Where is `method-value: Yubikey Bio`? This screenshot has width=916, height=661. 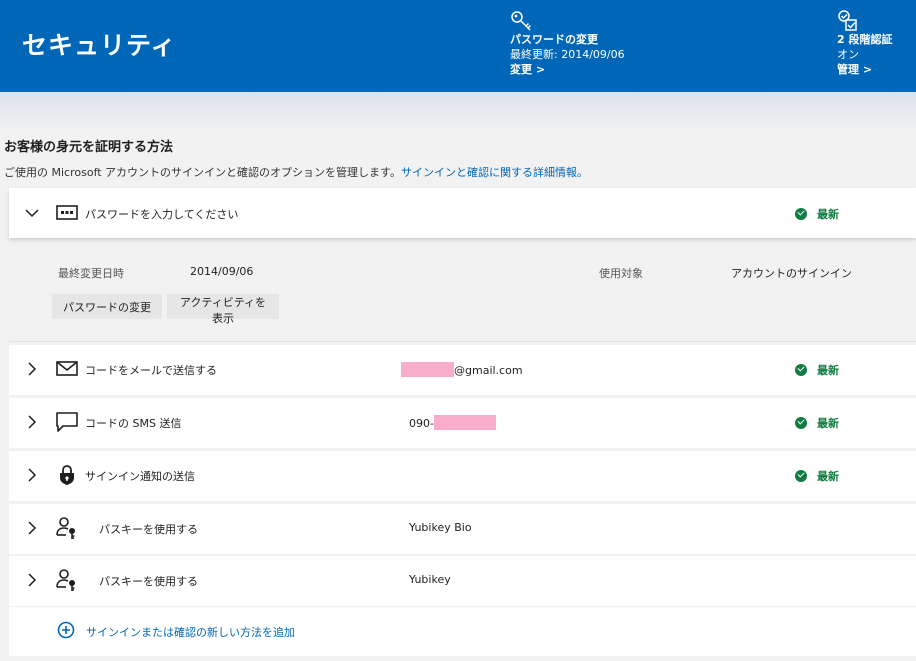
method-value: Yubikey Bio is located at coordinates (440, 527).